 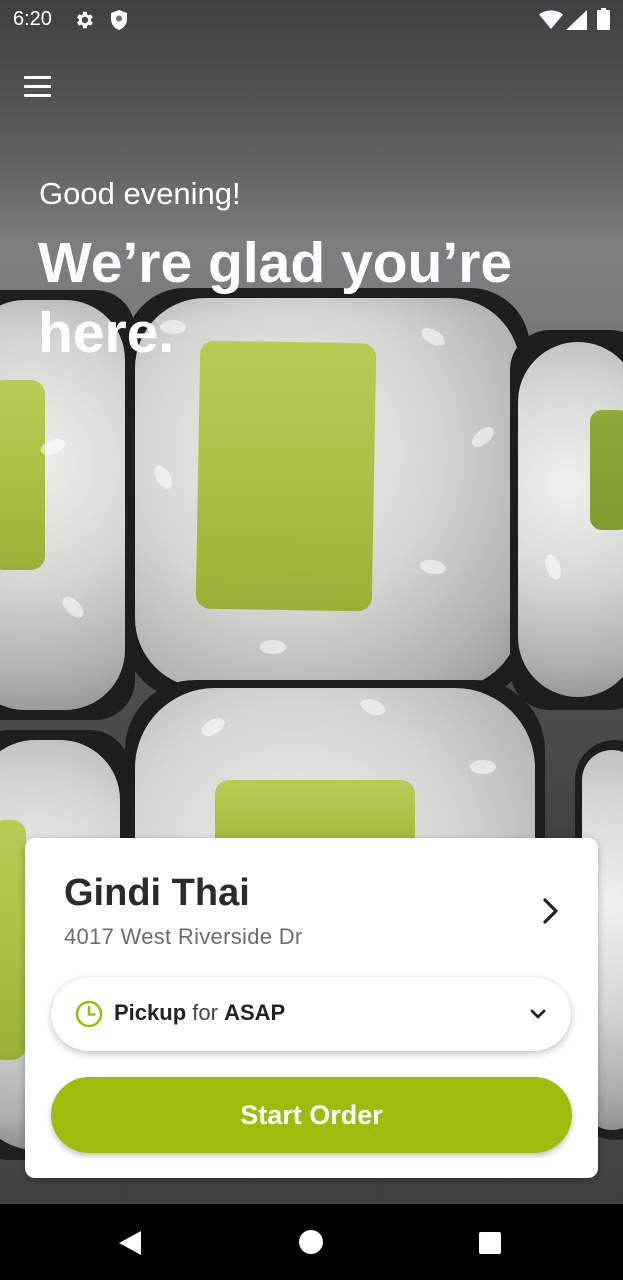 I want to click on shield-icon, so click(x=119, y=22).